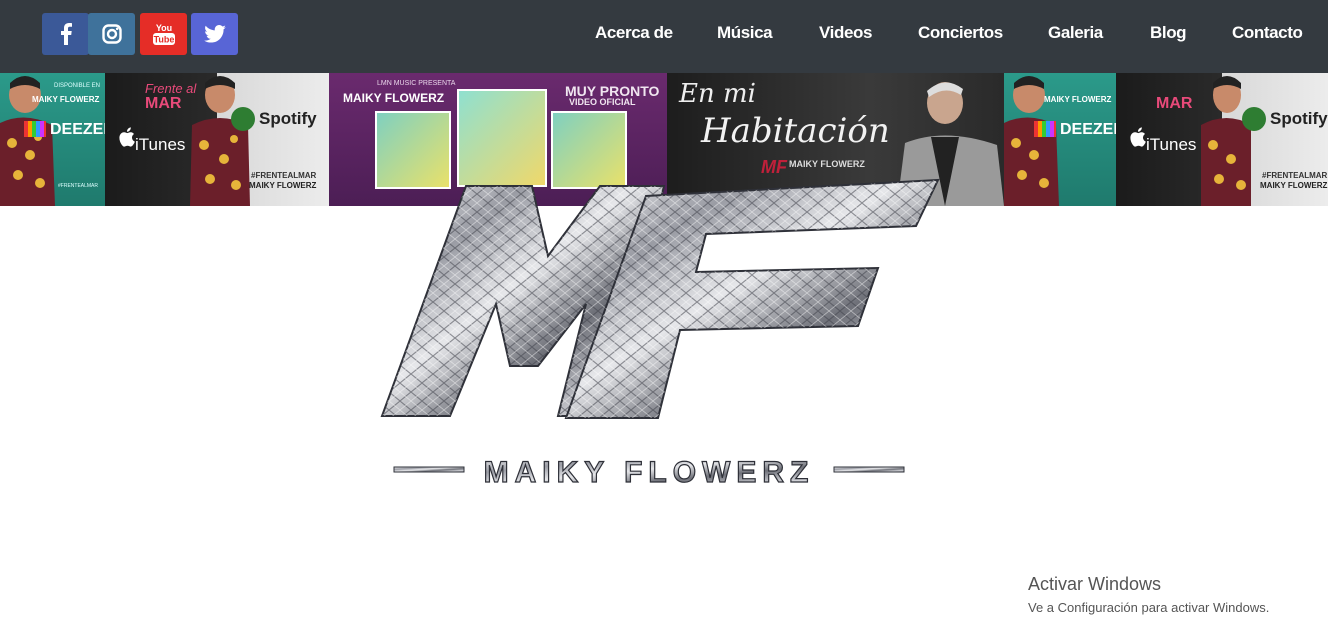 The width and height of the screenshot is (1328, 639). I want to click on panel1-hashtag: #FRENTEALMAR, so click(78, 186).